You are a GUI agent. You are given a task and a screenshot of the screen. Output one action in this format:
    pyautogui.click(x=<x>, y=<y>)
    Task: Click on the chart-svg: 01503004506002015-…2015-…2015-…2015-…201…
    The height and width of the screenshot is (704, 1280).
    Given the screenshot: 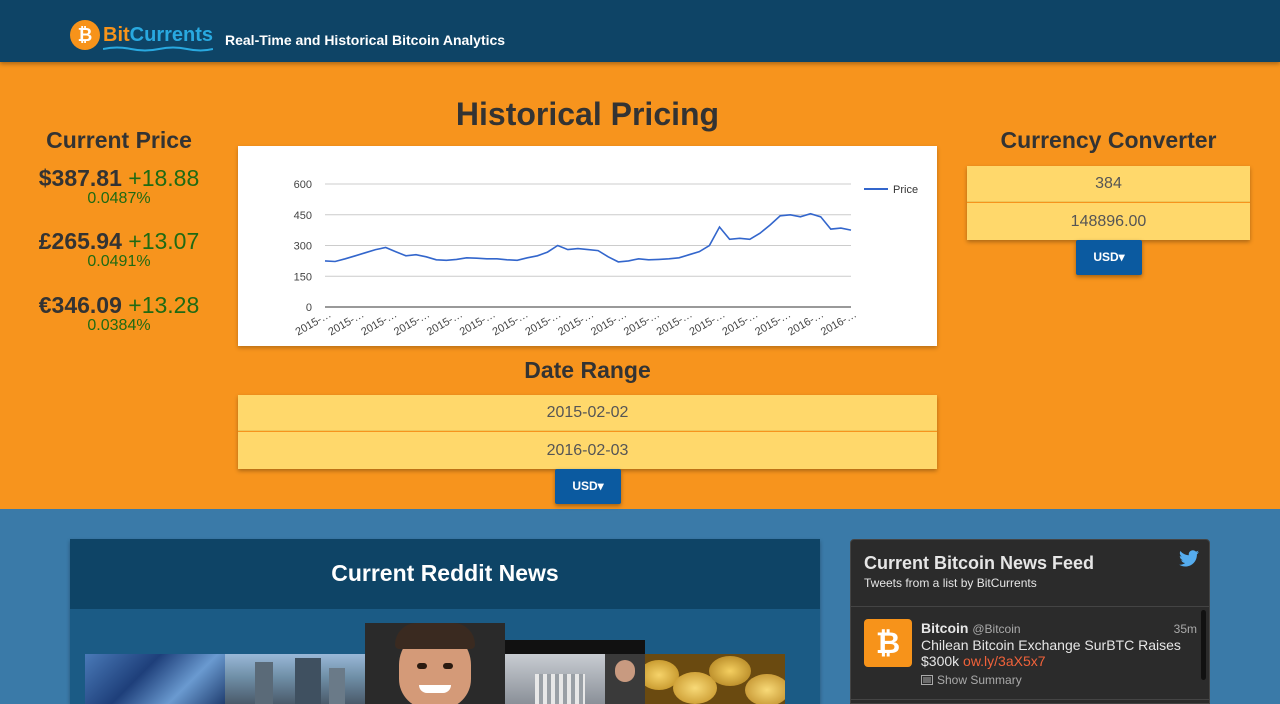 What is the action you would take?
    pyautogui.click(x=606, y=258)
    